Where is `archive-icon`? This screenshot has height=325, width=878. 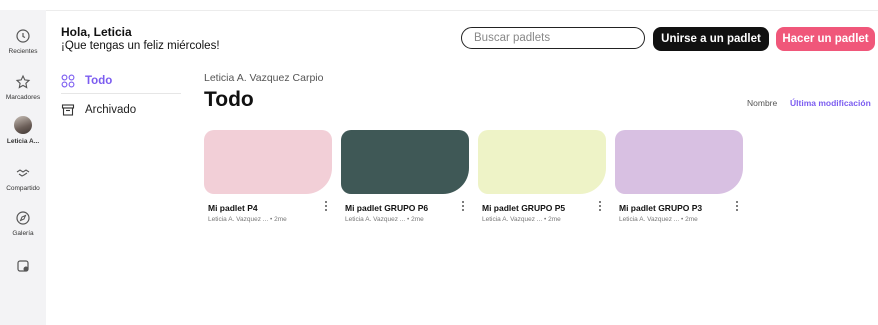
archive-icon is located at coordinates (68, 110).